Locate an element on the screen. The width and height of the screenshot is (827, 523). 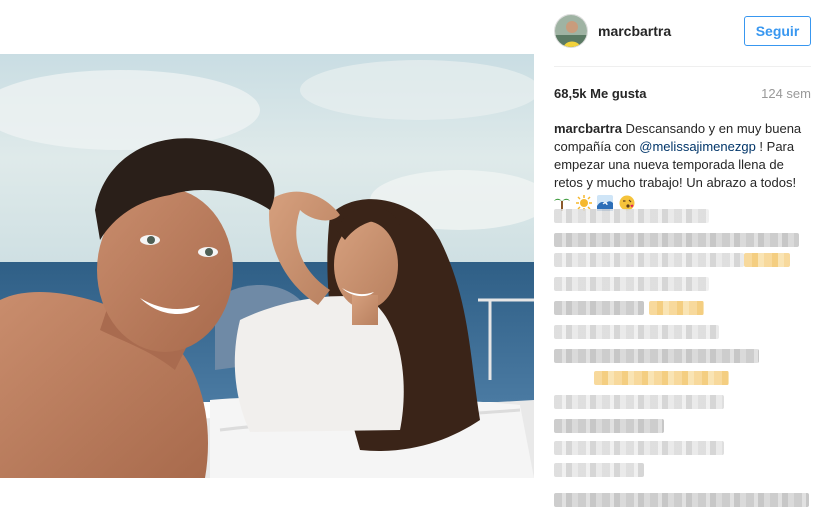
follow-button: Seguir is located at coordinates (777, 31).